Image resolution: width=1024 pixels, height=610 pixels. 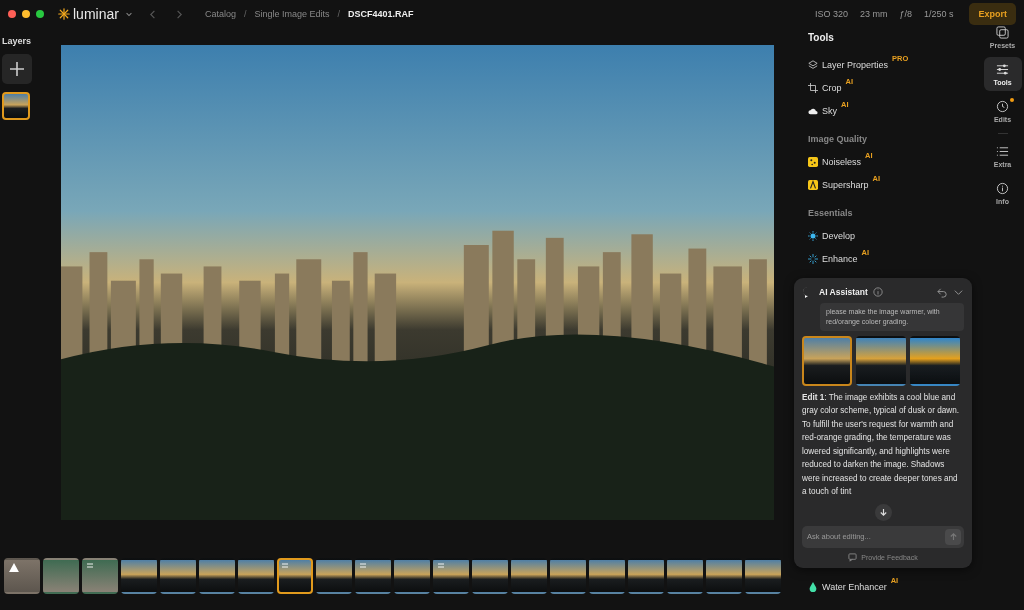 What do you see at coordinates (855, 64) in the screenshot?
I see `tool-label: Layer Properties` at bounding box center [855, 64].